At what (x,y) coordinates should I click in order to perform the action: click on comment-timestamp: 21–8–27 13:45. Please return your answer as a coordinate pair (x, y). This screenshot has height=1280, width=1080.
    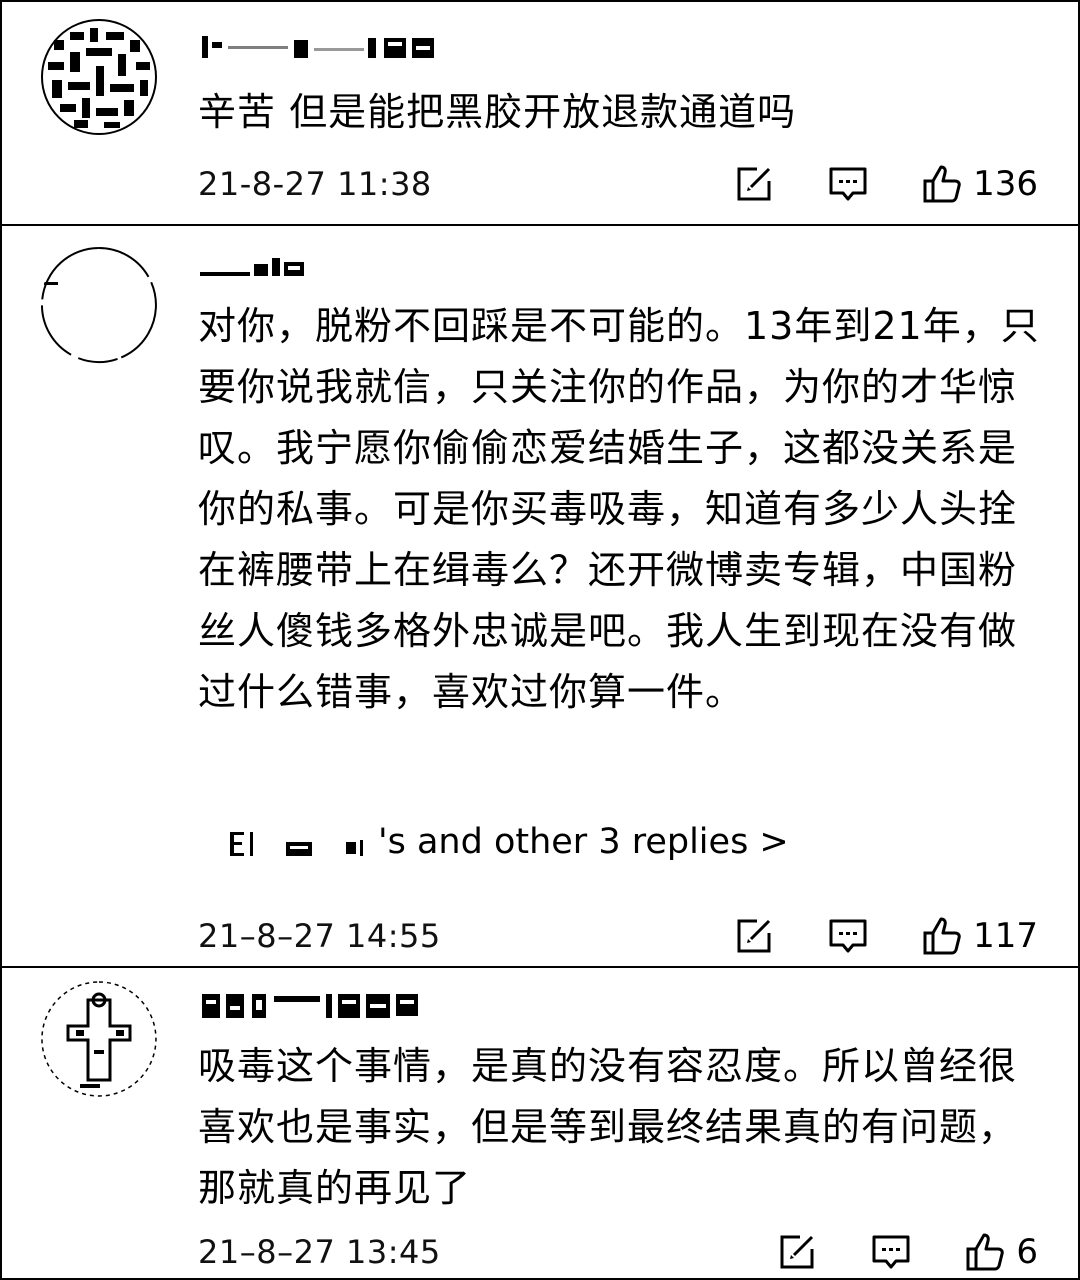
    Looking at the image, I should click on (319, 1252).